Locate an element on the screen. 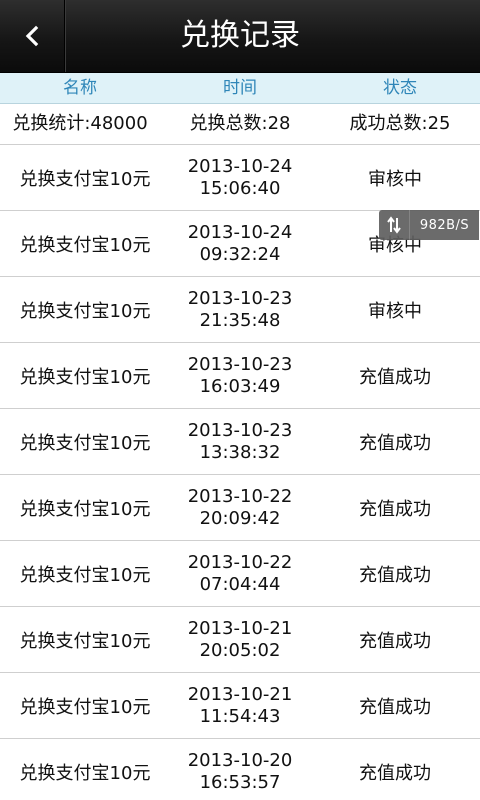  record-datetime: 2013-10-23 21:35:48 is located at coordinates (240, 310).